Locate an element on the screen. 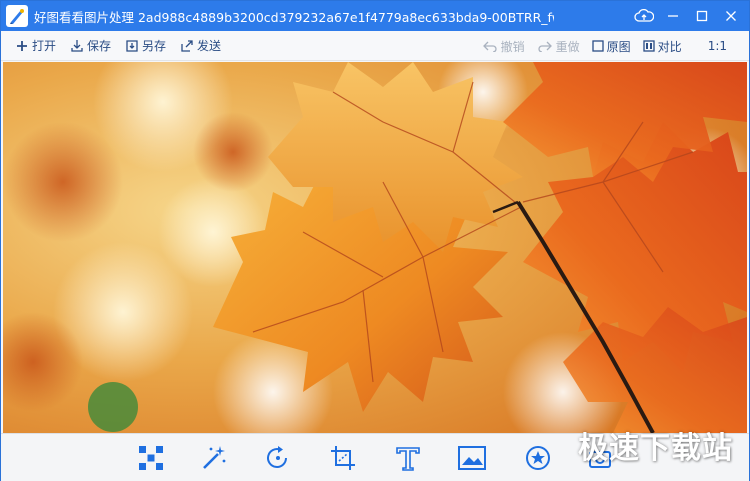 Image resolution: width=750 pixels, height=481 pixels. original-label: 原图 is located at coordinates (618, 46).